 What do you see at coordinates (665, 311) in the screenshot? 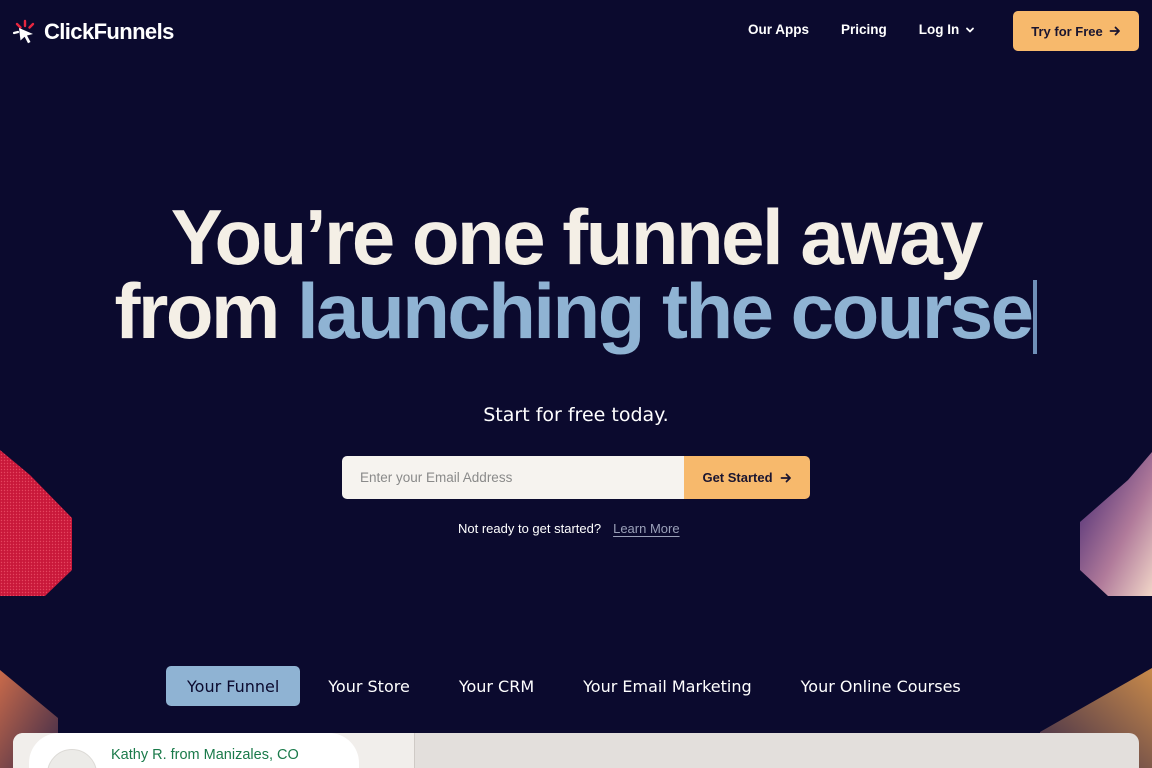
I see `hero-rotating-text: launching the course` at bounding box center [665, 311].